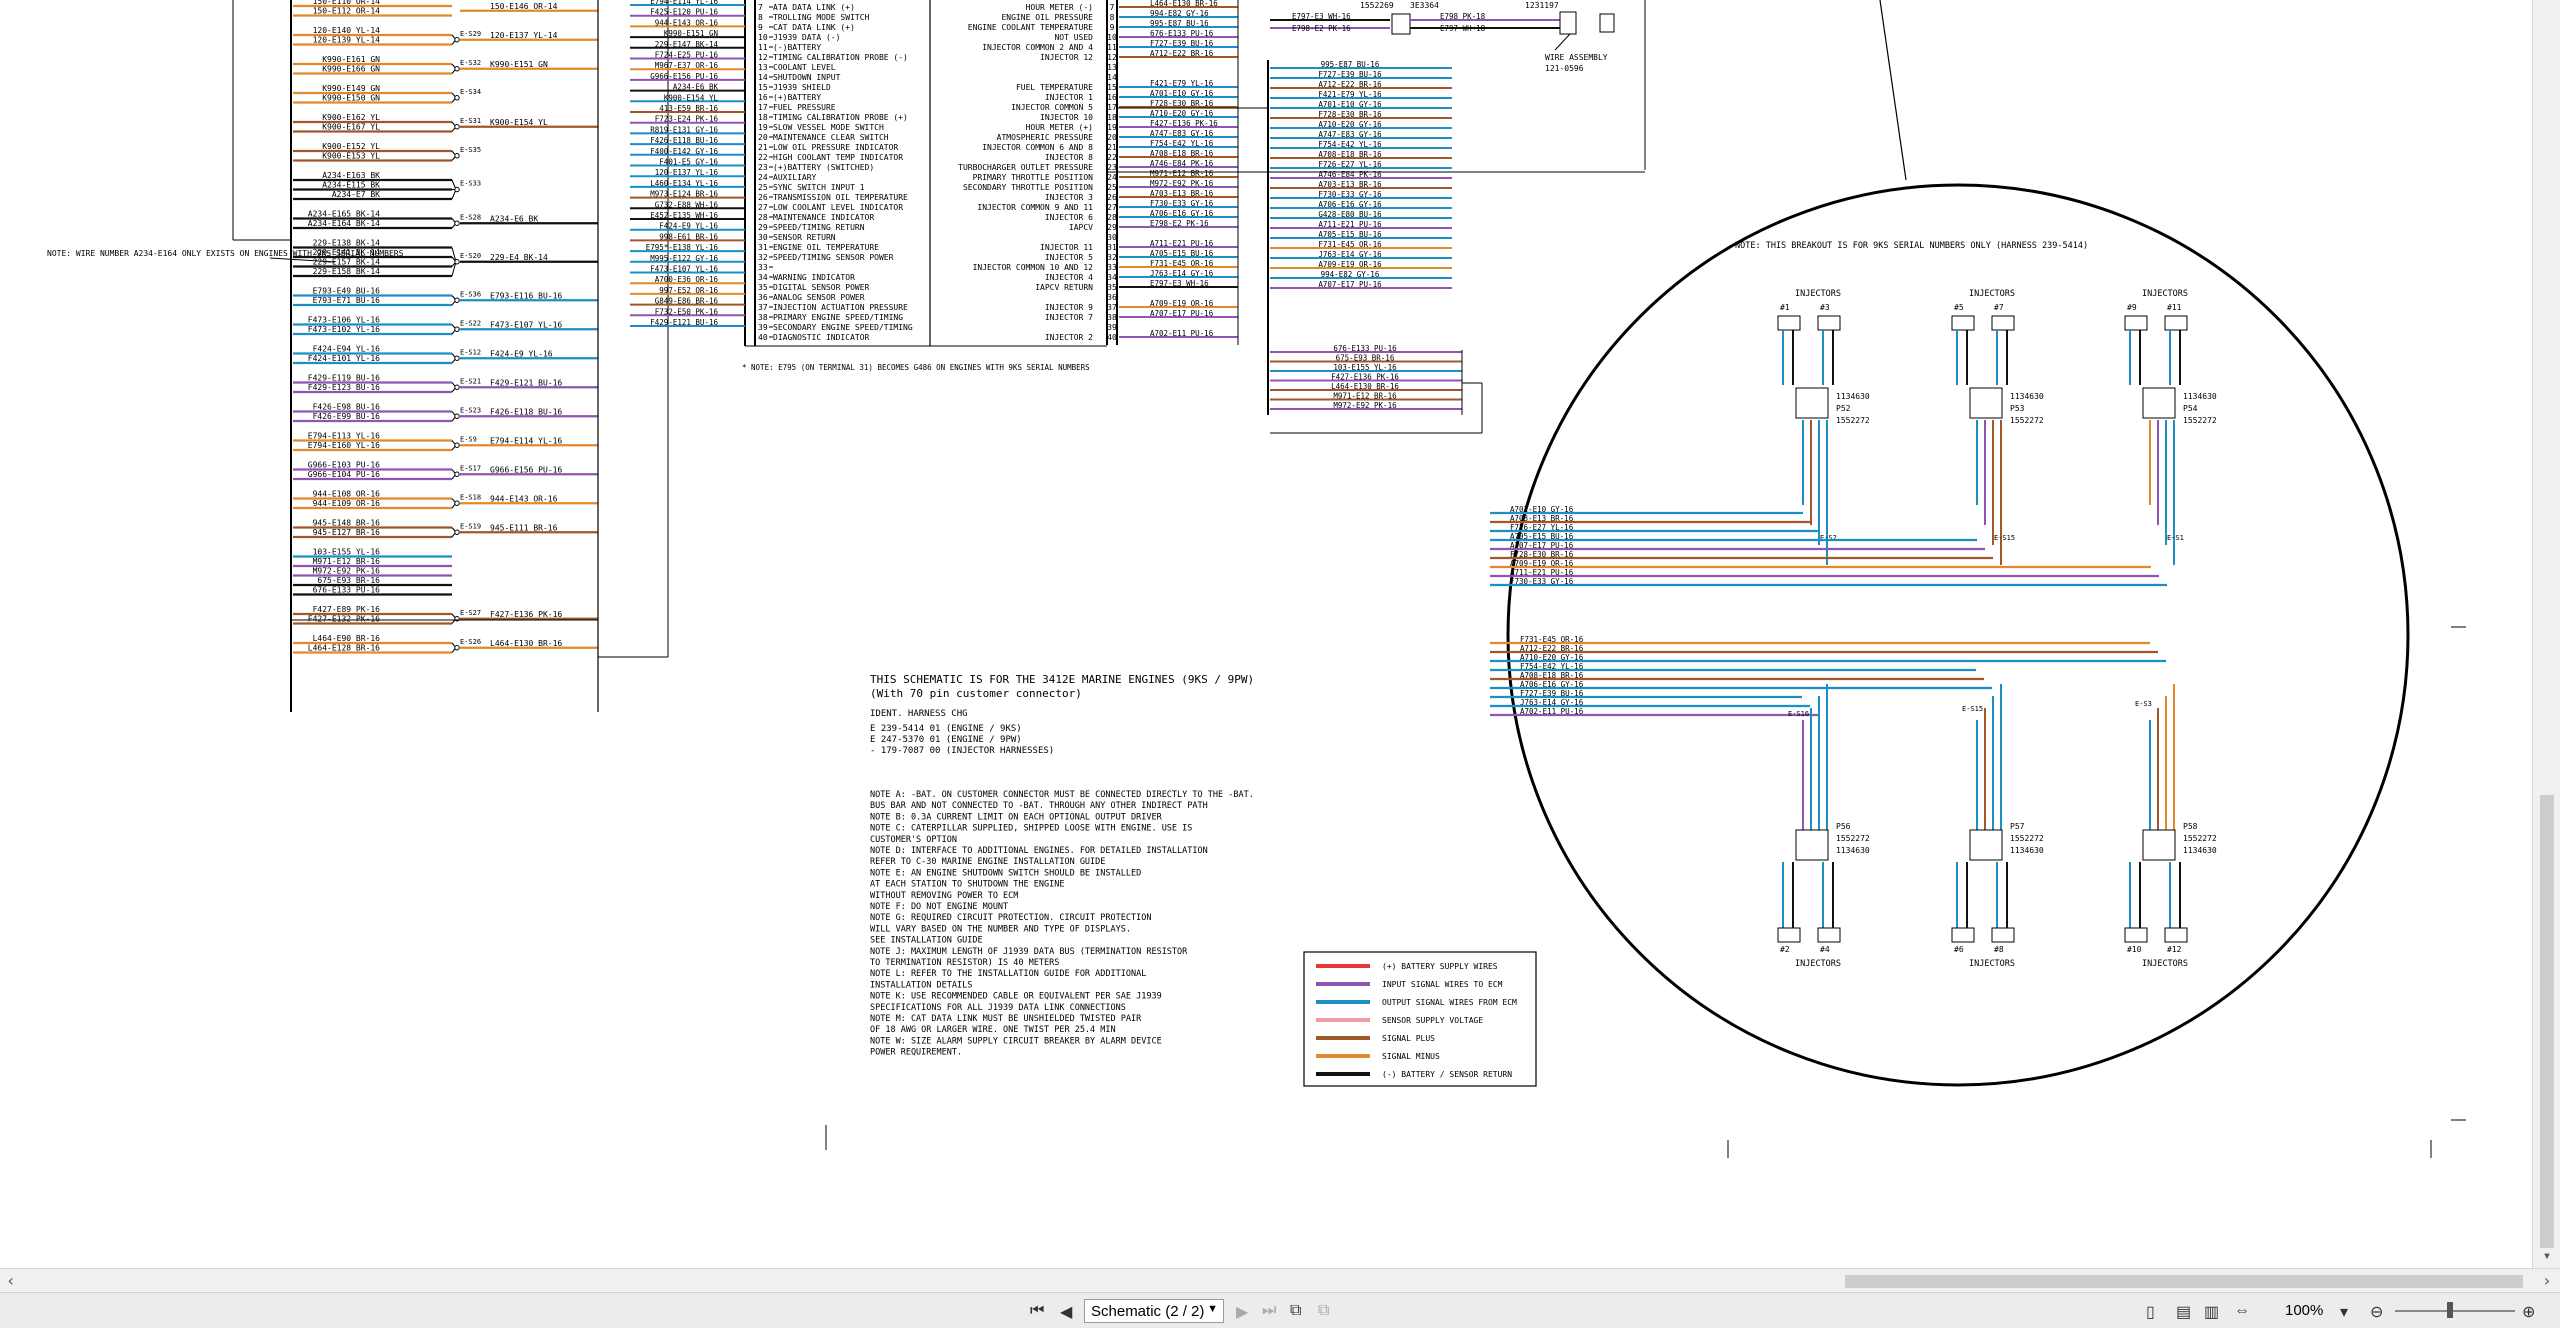  Describe the element at coordinates (819, 227) in the screenshot. I see `terminal-label: SPEED/TIMING RETURN` at that location.